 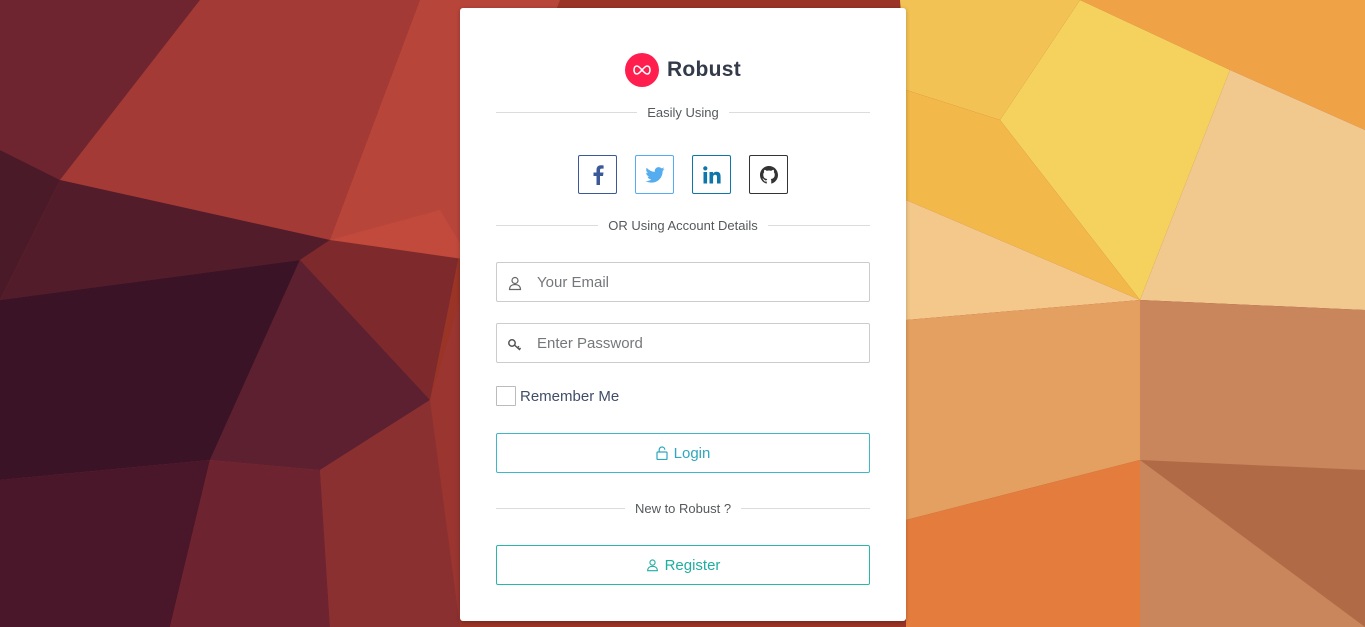 What do you see at coordinates (697, 343) in the screenshot?
I see `password-input` at bounding box center [697, 343].